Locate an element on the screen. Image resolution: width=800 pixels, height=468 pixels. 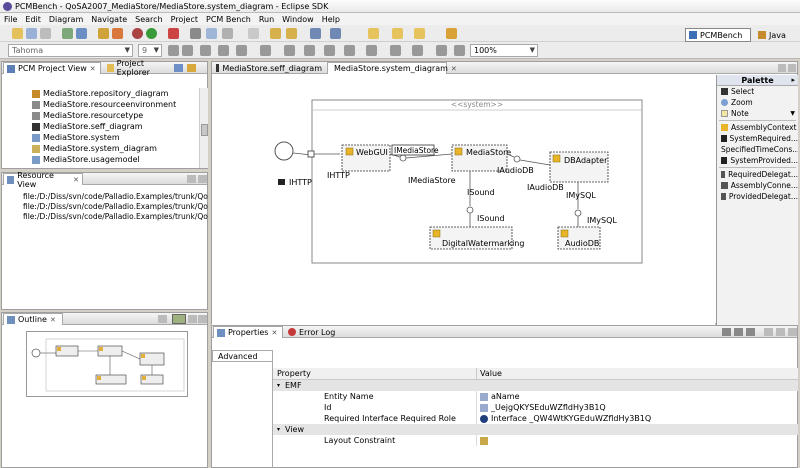
perspective-pcmbench: PCMBench is located at coordinates (718, 35).